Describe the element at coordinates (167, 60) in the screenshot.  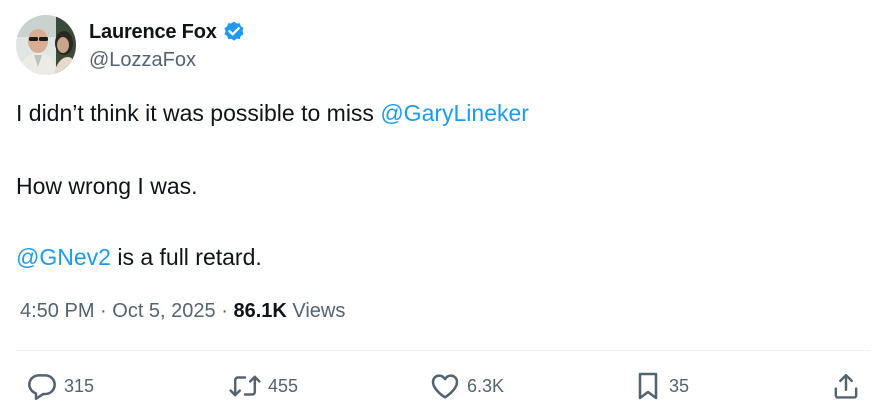
I see `handle: @LozzaFox` at that location.